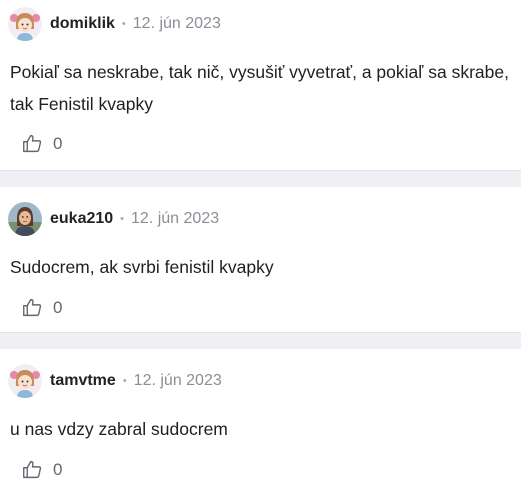  Describe the element at coordinates (81, 219) in the screenshot. I see `username: euka210` at that location.